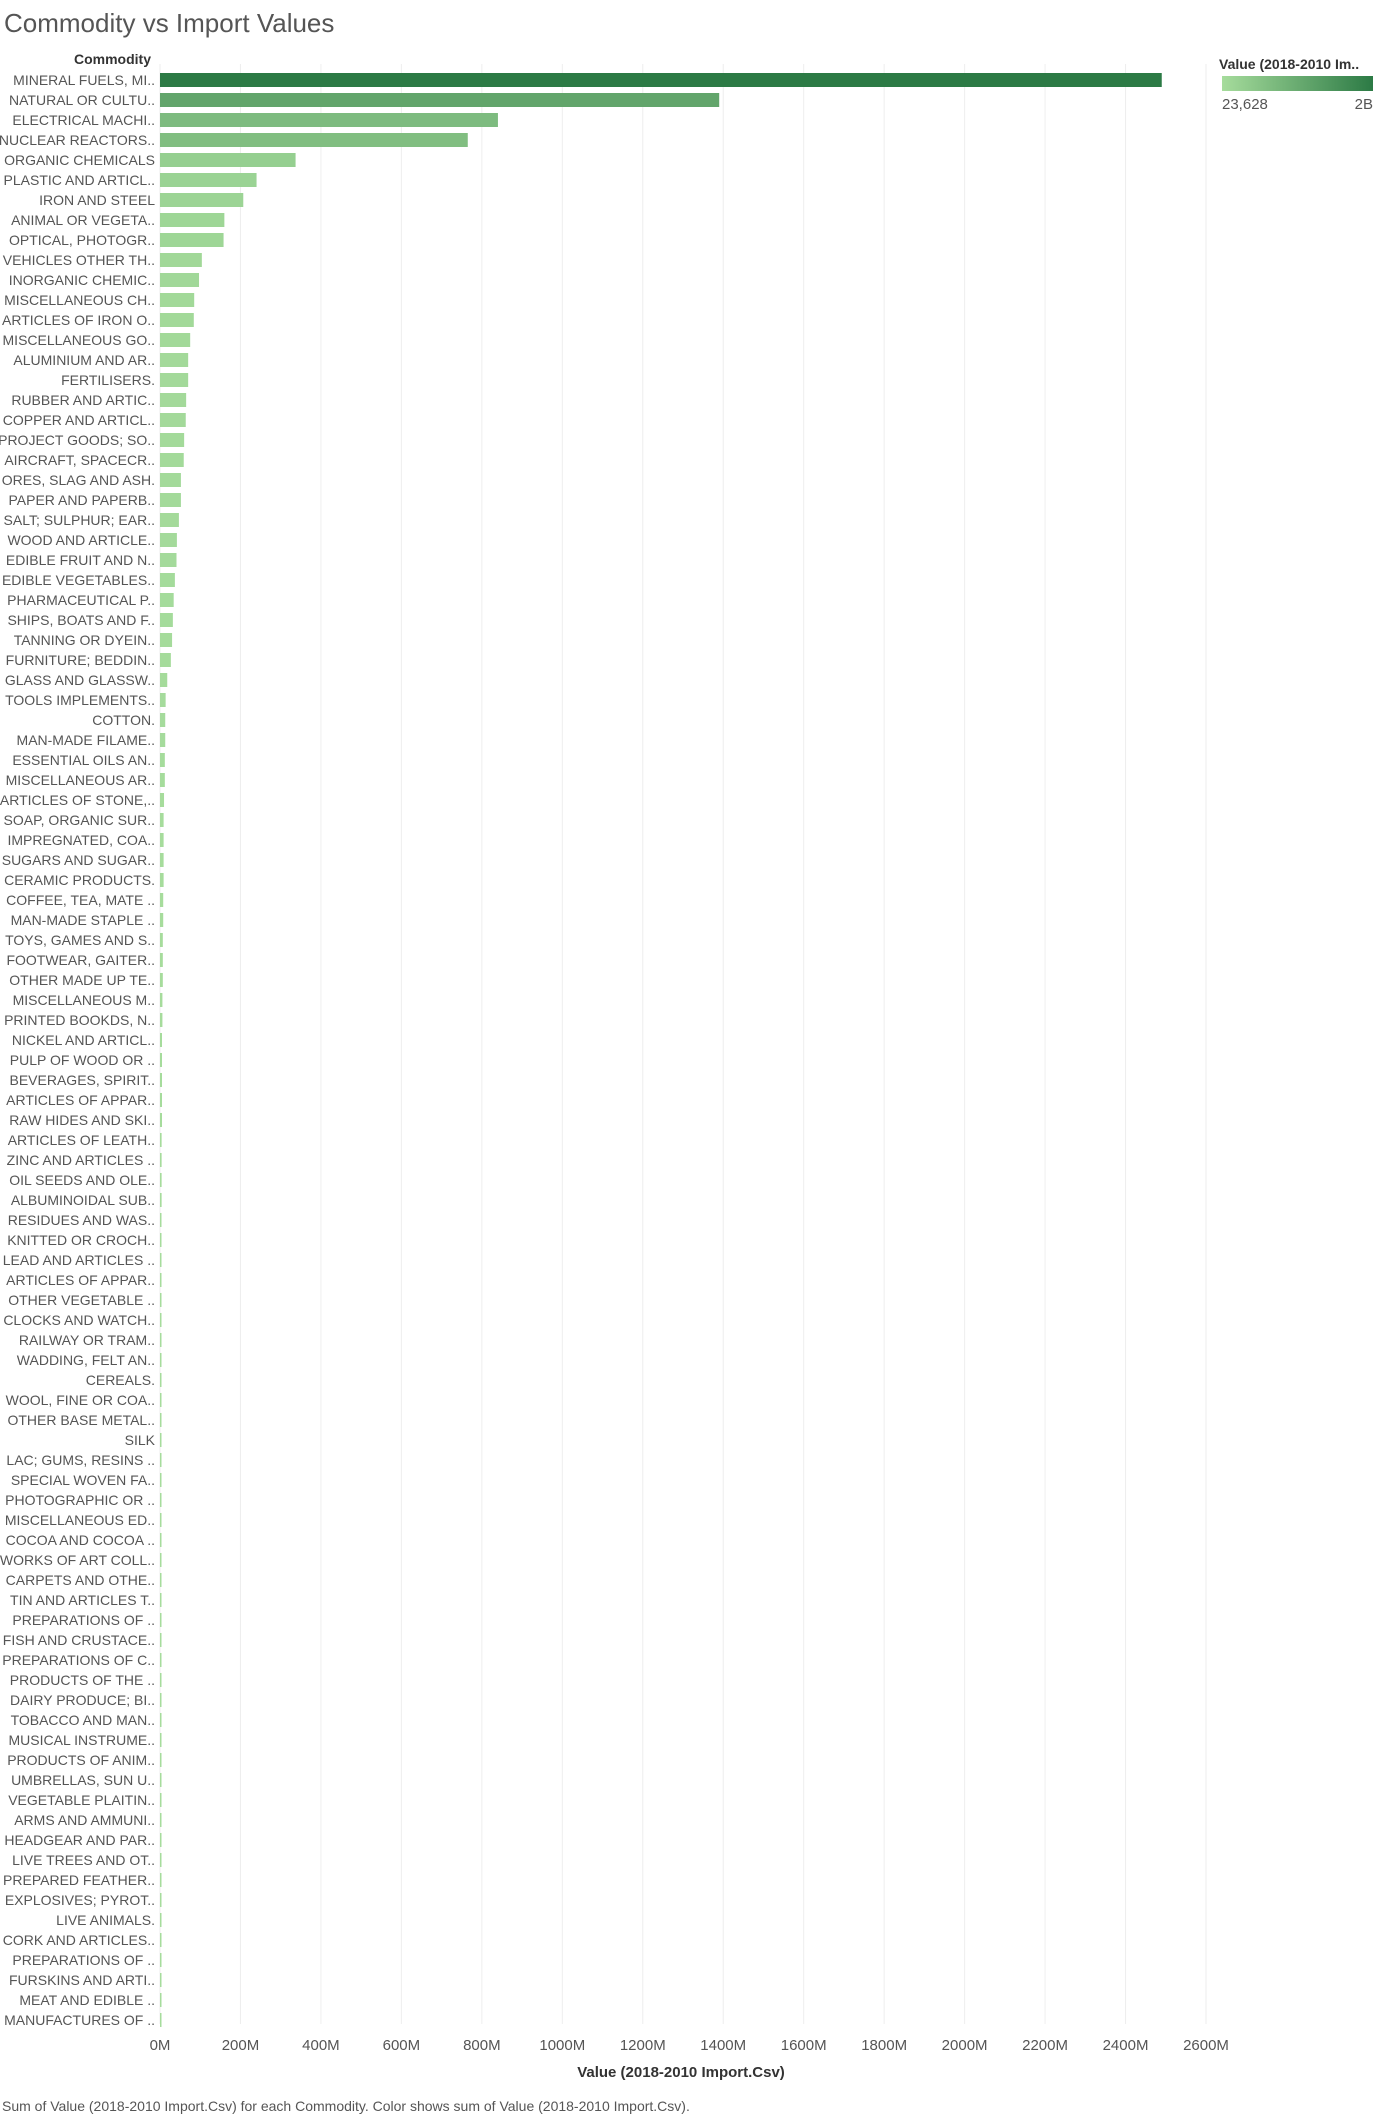  I want to click on category-label: SHIPS, BOATS AND F.., so click(81, 620).